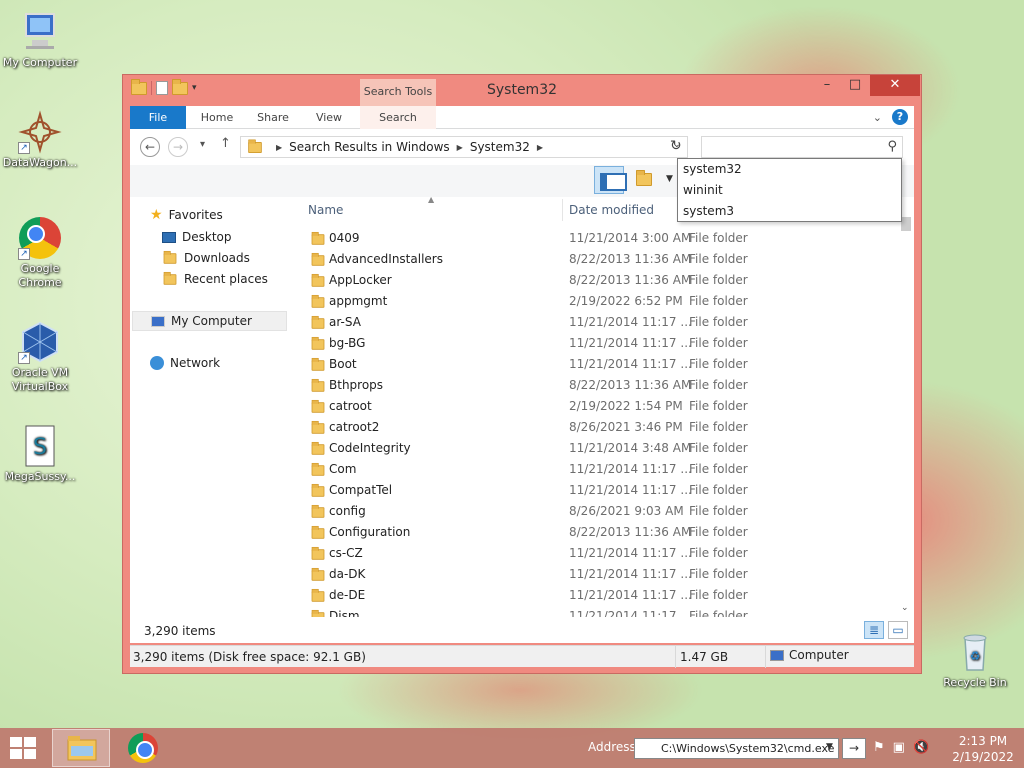 Image resolution: width=1024 pixels, height=768 pixels. What do you see at coordinates (906, 224) in the screenshot?
I see `scrollbar-thumb` at bounding box center [906, 224].